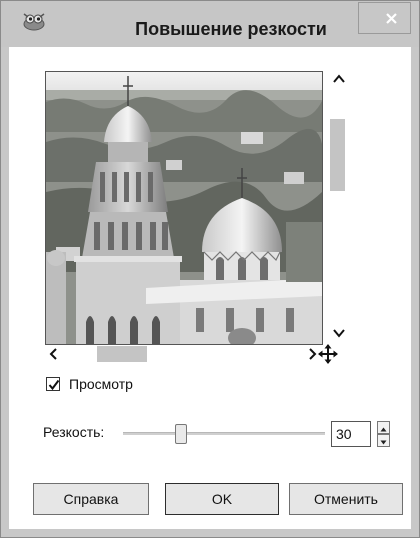 This screenshot has width=420, height=538. Describe the element at coordinates (231, 29) in the screenshot. I see `window-title: Повышение резкости` at that location.